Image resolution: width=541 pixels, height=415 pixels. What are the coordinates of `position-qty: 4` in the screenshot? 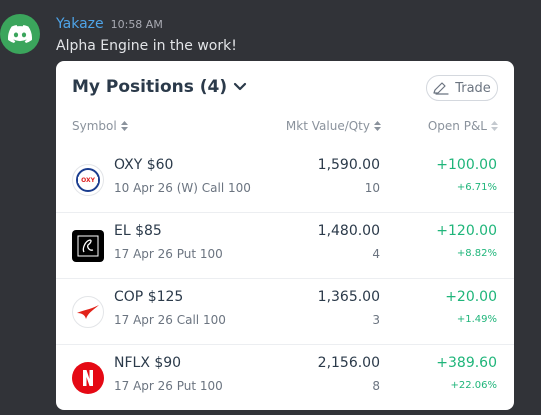 It's located at (376, 254).